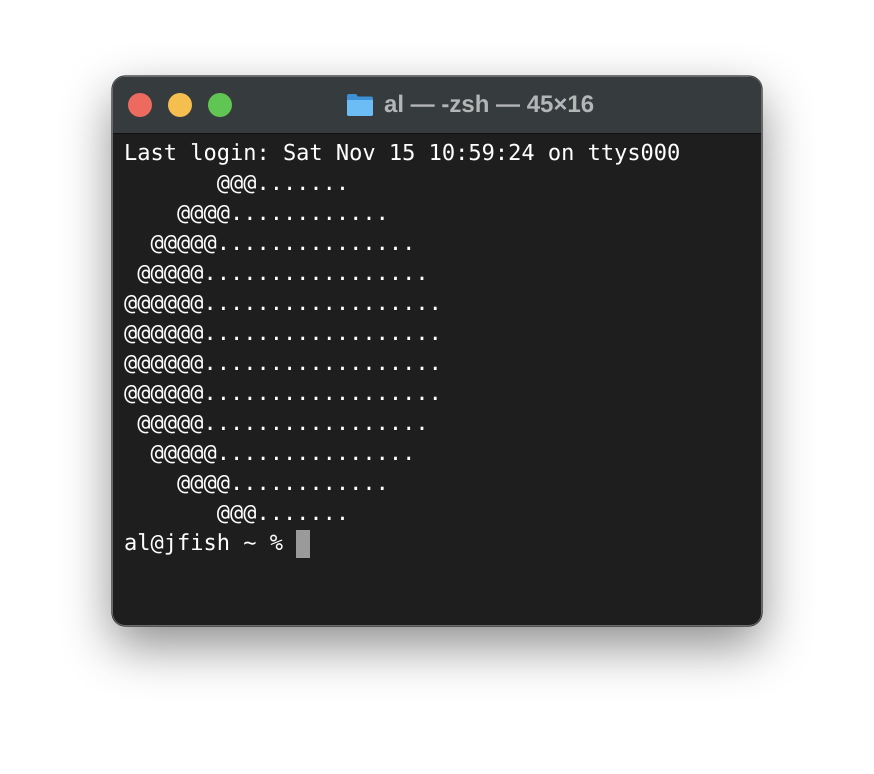 The width and height of the screenshot is (874, 774). I want to click on terminal-line: Last login: Sat Nov 15 10:59:24 on ttys000, so click(402, 154).